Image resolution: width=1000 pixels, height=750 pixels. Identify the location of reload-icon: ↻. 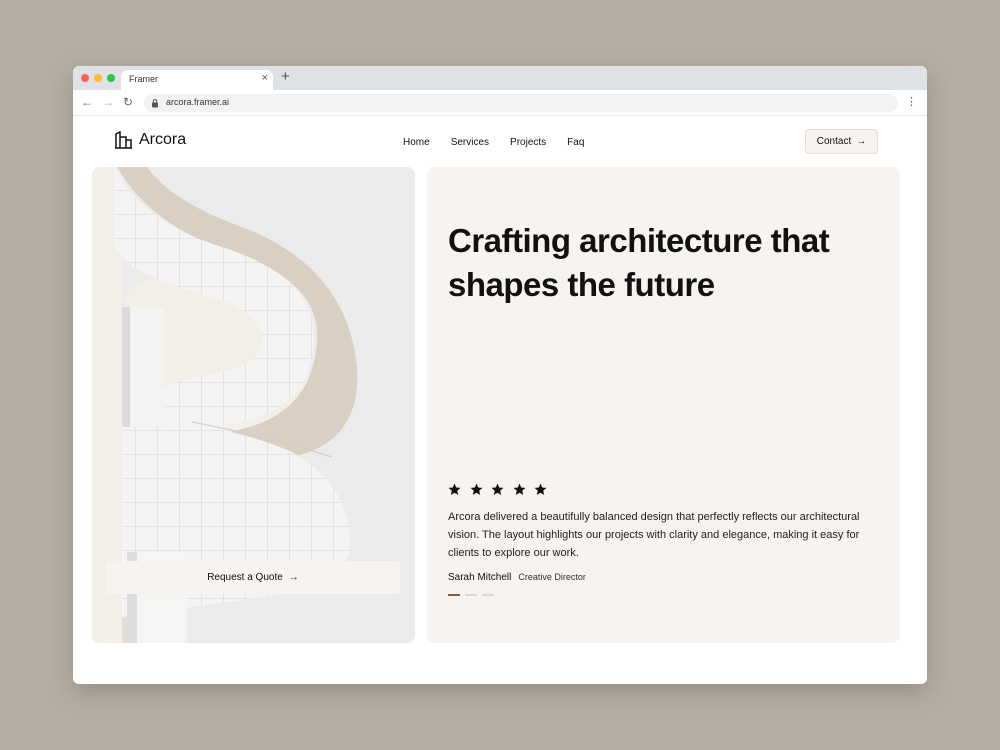
(128, 102).